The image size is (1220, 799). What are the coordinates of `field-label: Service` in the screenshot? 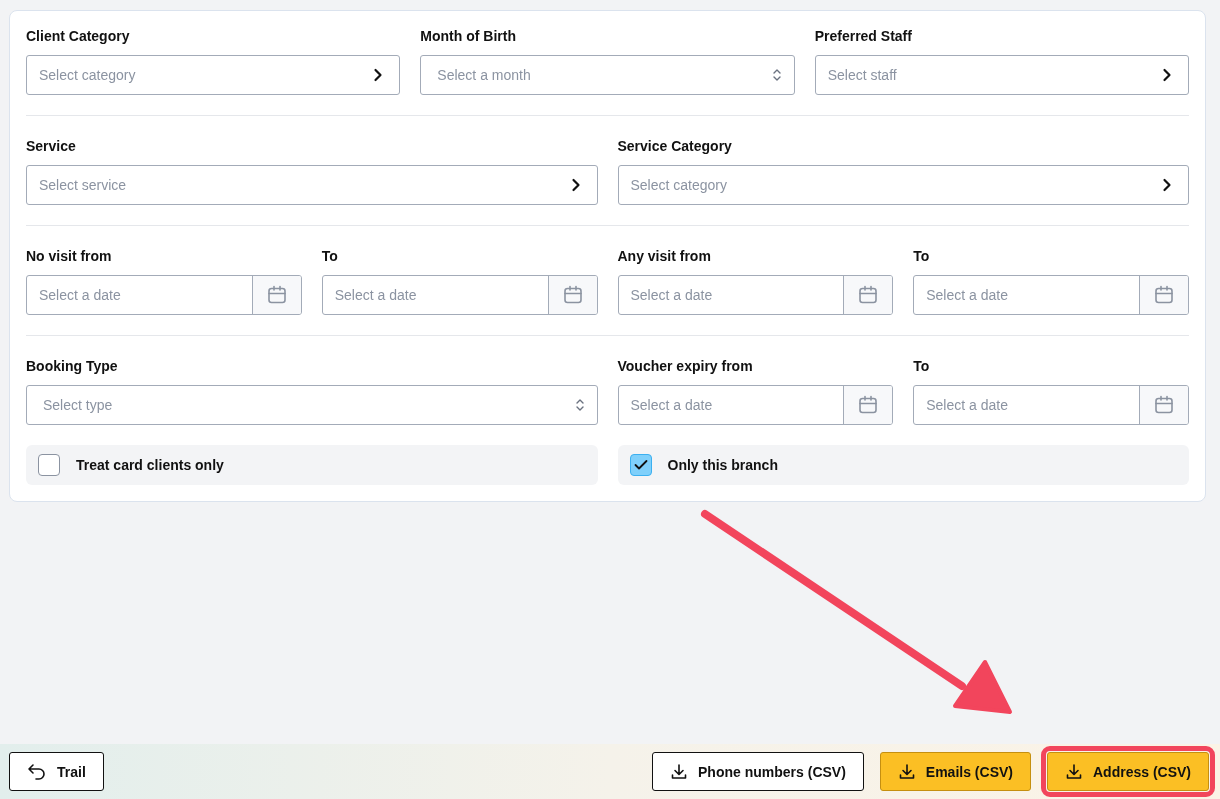 It's located at (51, 147).